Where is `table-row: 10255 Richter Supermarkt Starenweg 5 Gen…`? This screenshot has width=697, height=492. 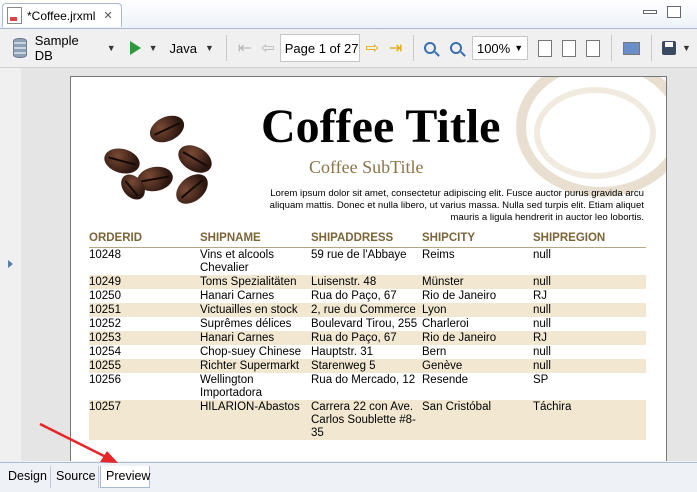 table-row: 10255 Richter Supermarkt Starenweg 5 Gen… is located at coordinates (367, 366).